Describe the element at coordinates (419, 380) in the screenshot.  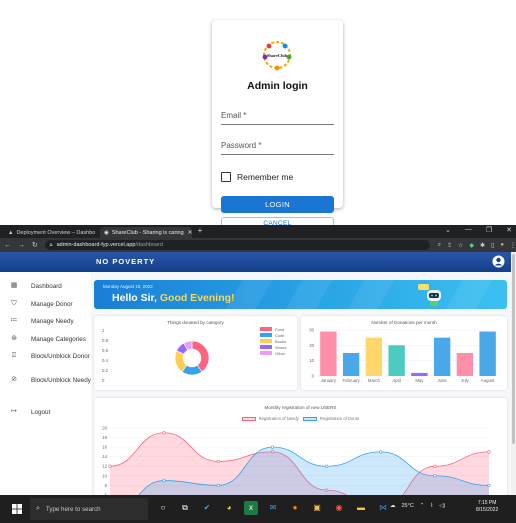
I see `x-tick-label: May` at that location.